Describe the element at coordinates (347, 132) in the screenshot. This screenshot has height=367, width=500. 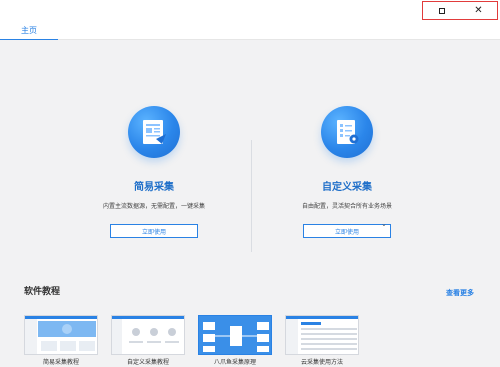
I see `config-document-icon` at that location.